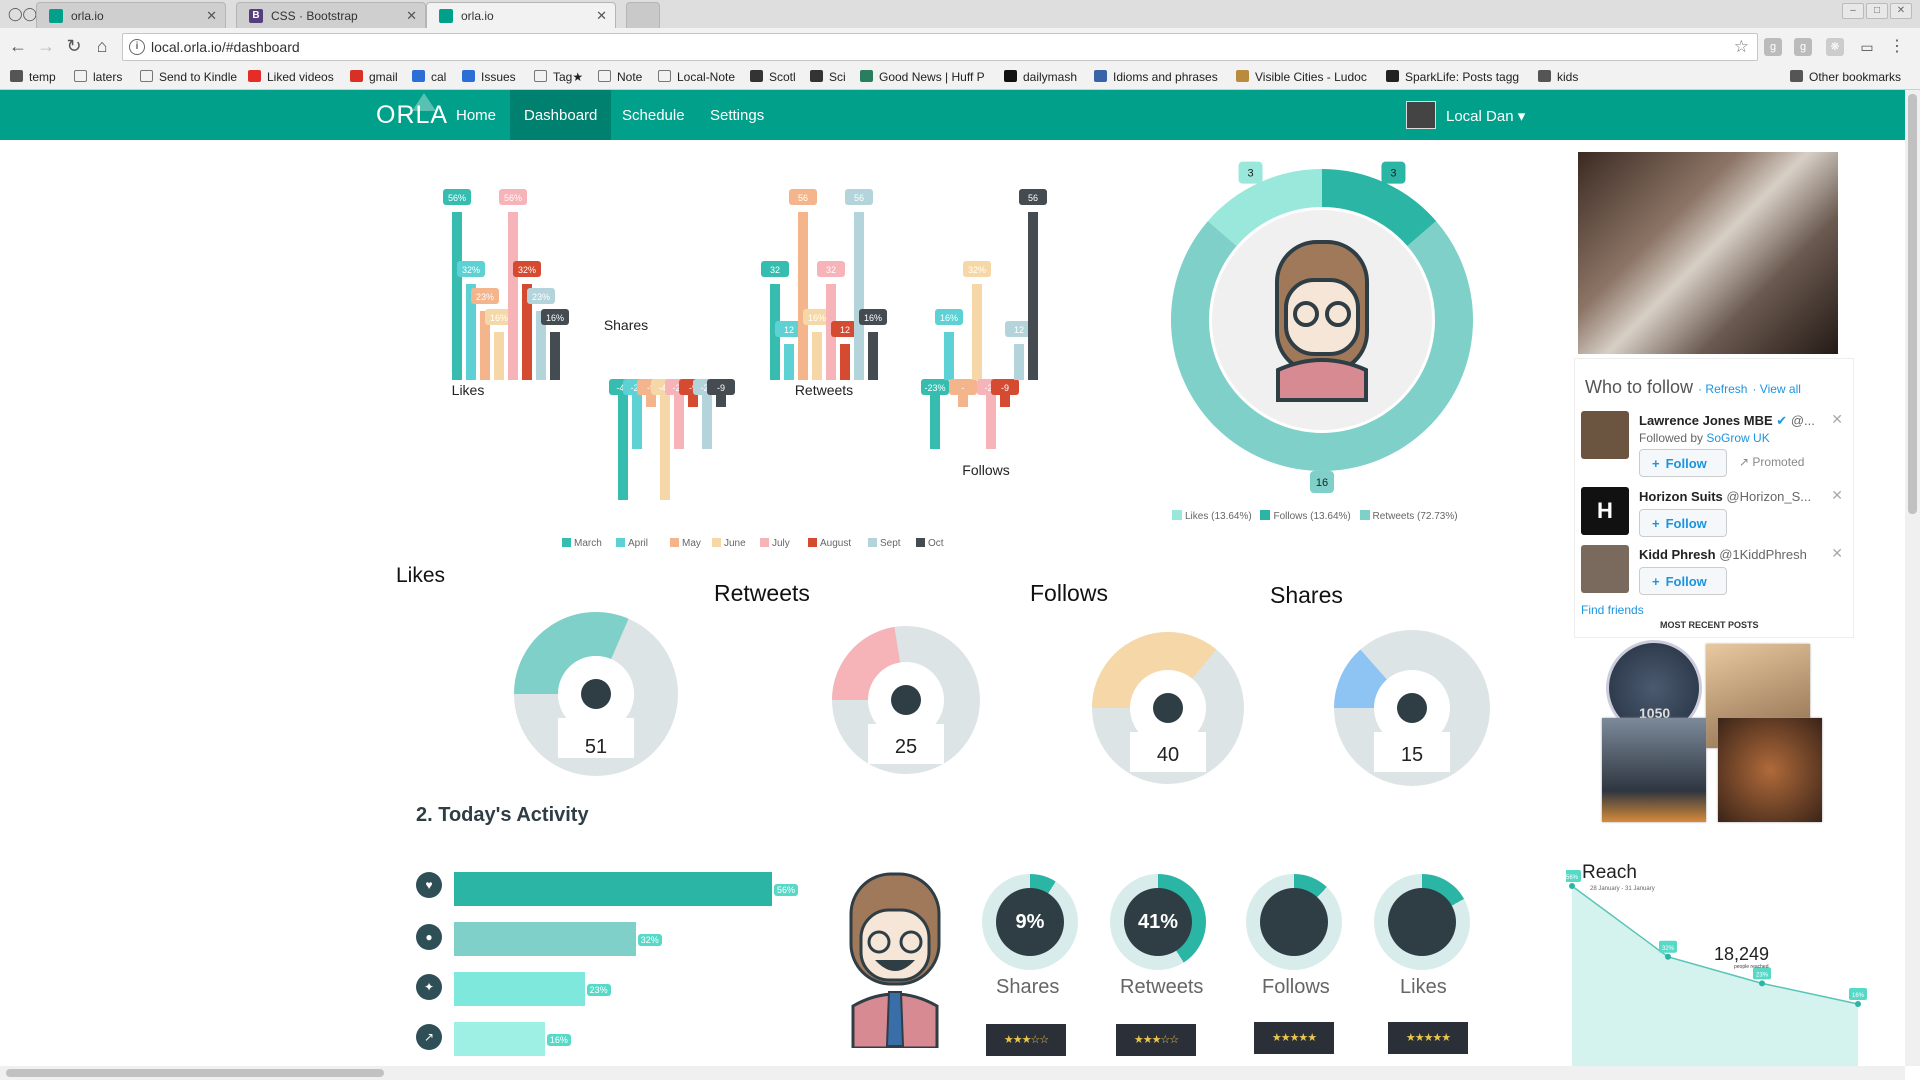 The image size is (1920, 1080). I want to click on gauge-fill, so click(1362, 679).